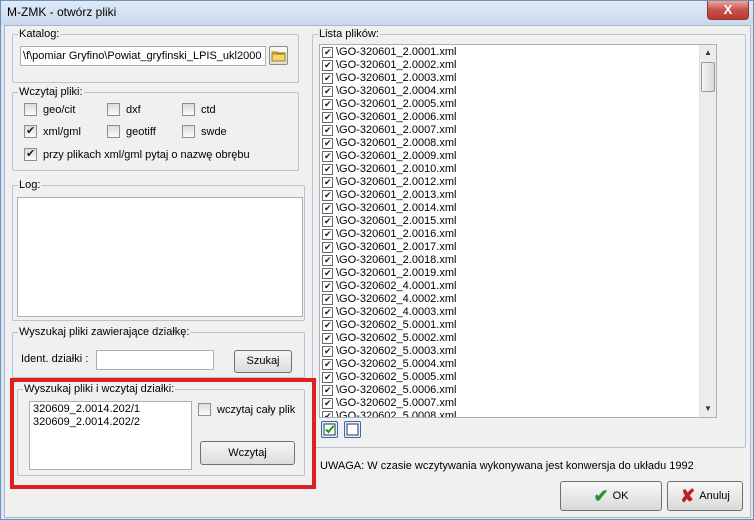 This screenshot has height=520, width=754. What do you see at coordinates (52, 131) in the screenshot?
I see `option-xml-gml: xml/gml` at bounding box center [52, 131].